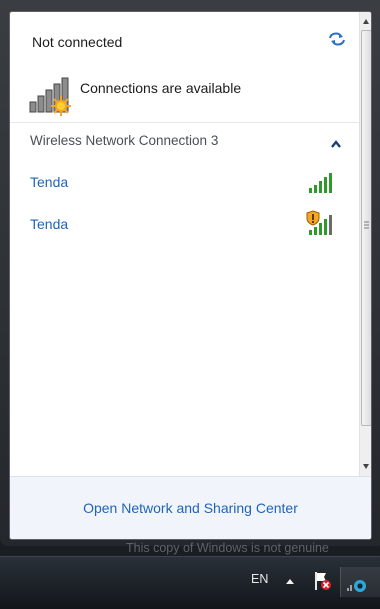 Image resolution: width=380 pixels, height=609 pixels. I want to click on open-network-sharing-center-link: Open Network and Sharing Center, so click(190, 508).